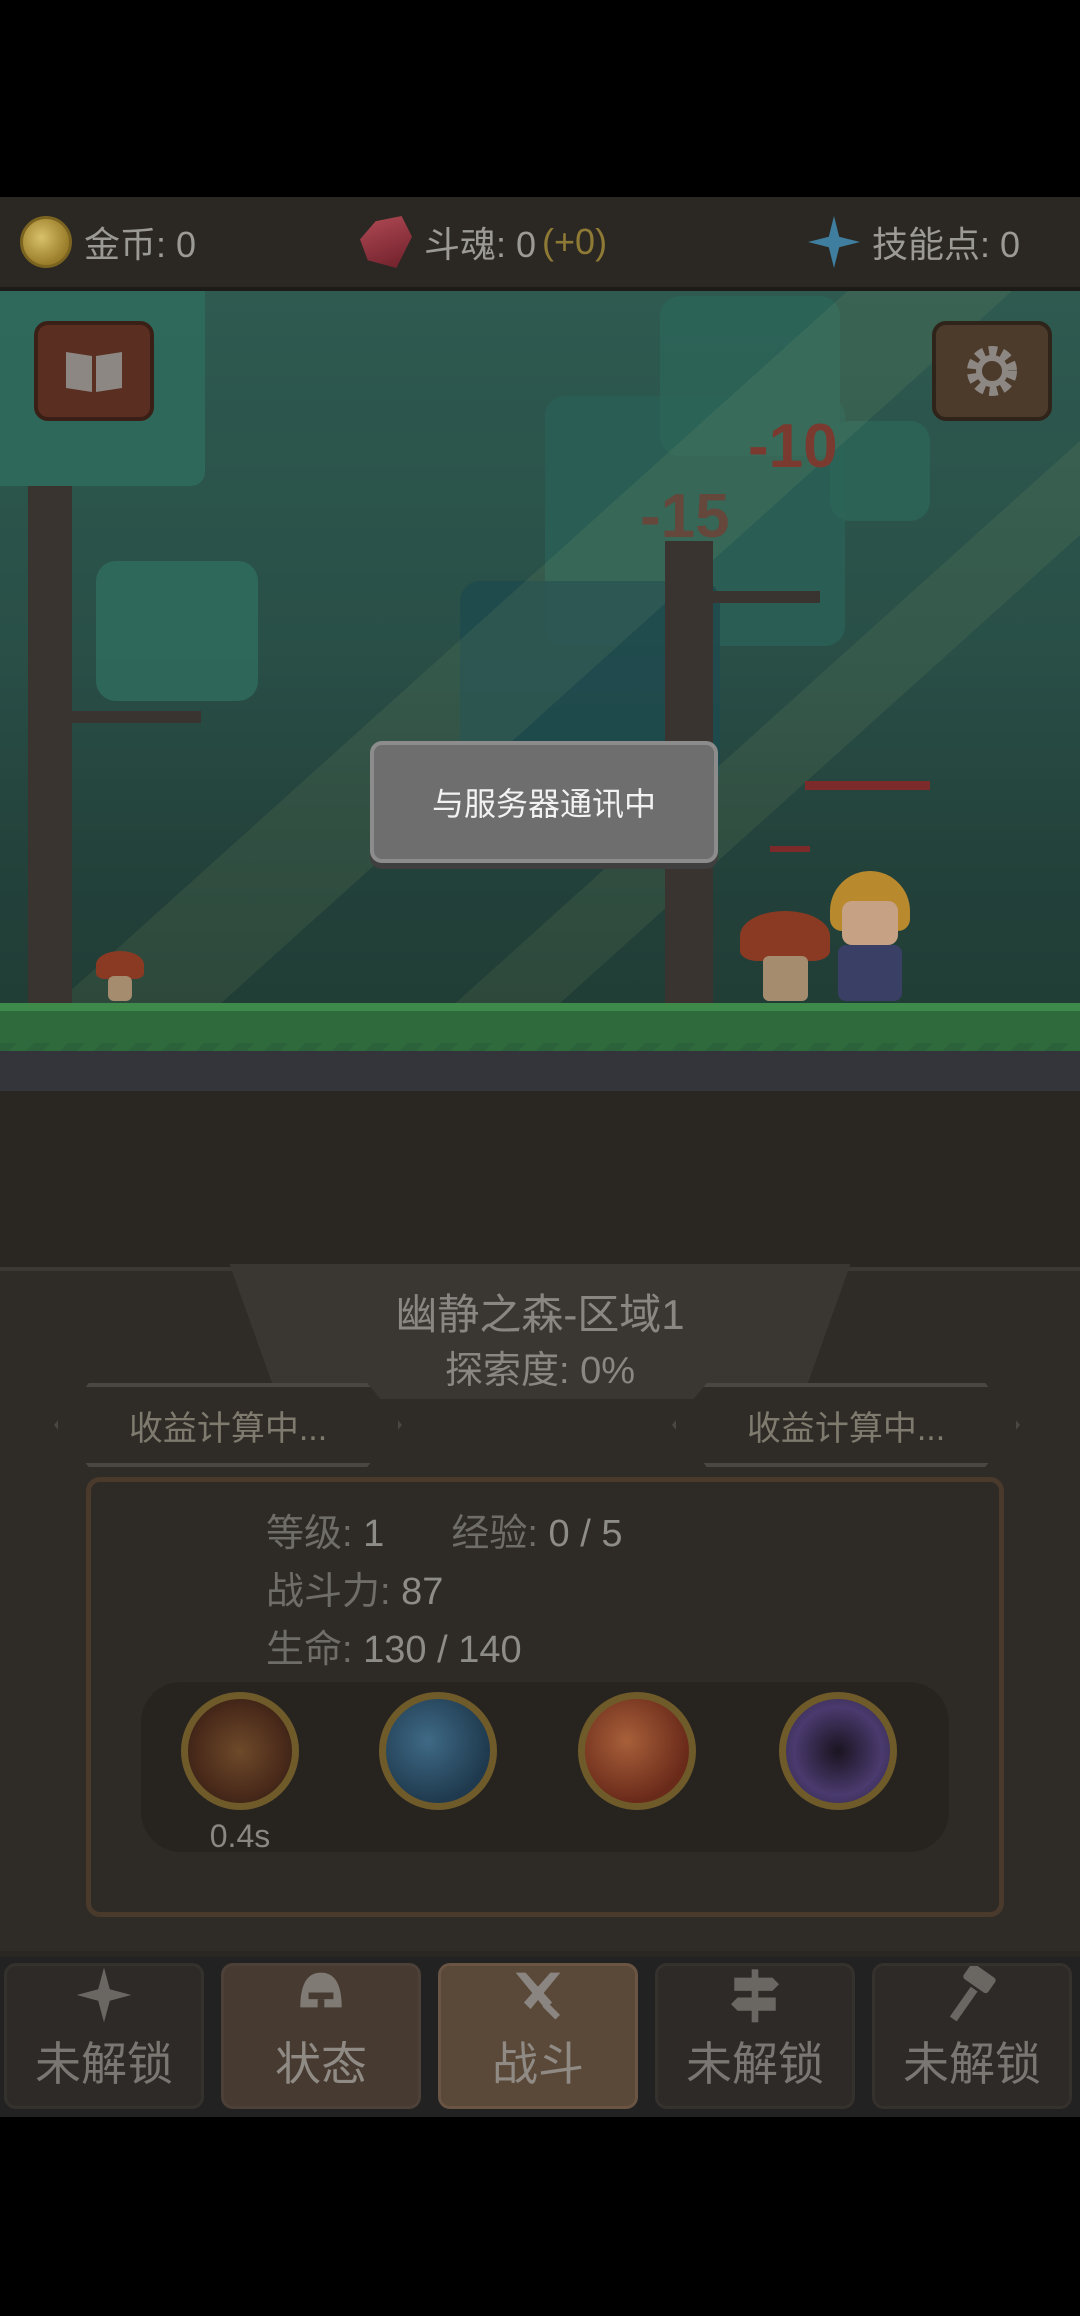 This screenshot has width=1080, height=2316. Describe the element at coordinates (870, 923) in the screenshot. I see `hero-face` at that location.